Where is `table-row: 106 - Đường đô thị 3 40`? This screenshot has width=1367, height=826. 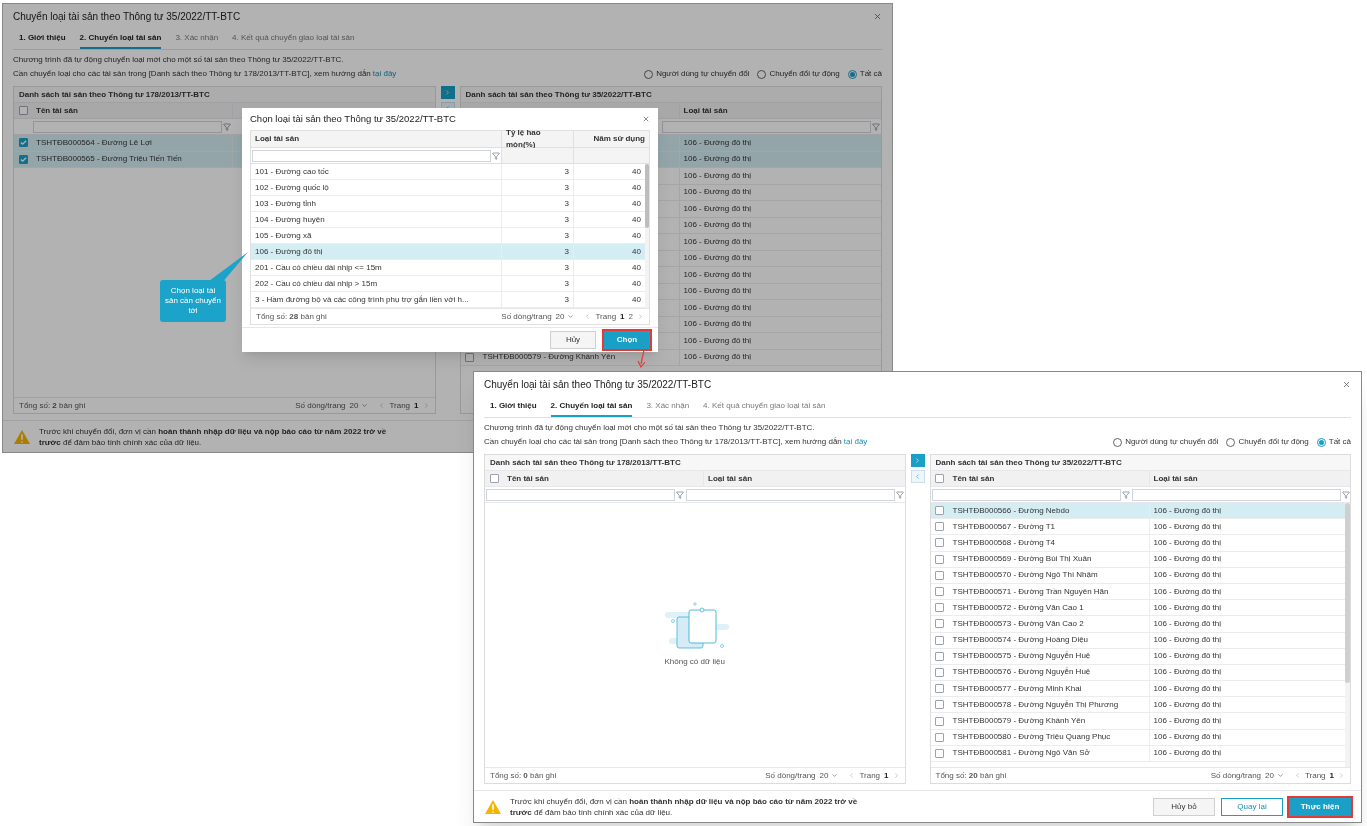
table-row: 106 - Đường đô thị 3 40 is located at coordinates (448, 252).